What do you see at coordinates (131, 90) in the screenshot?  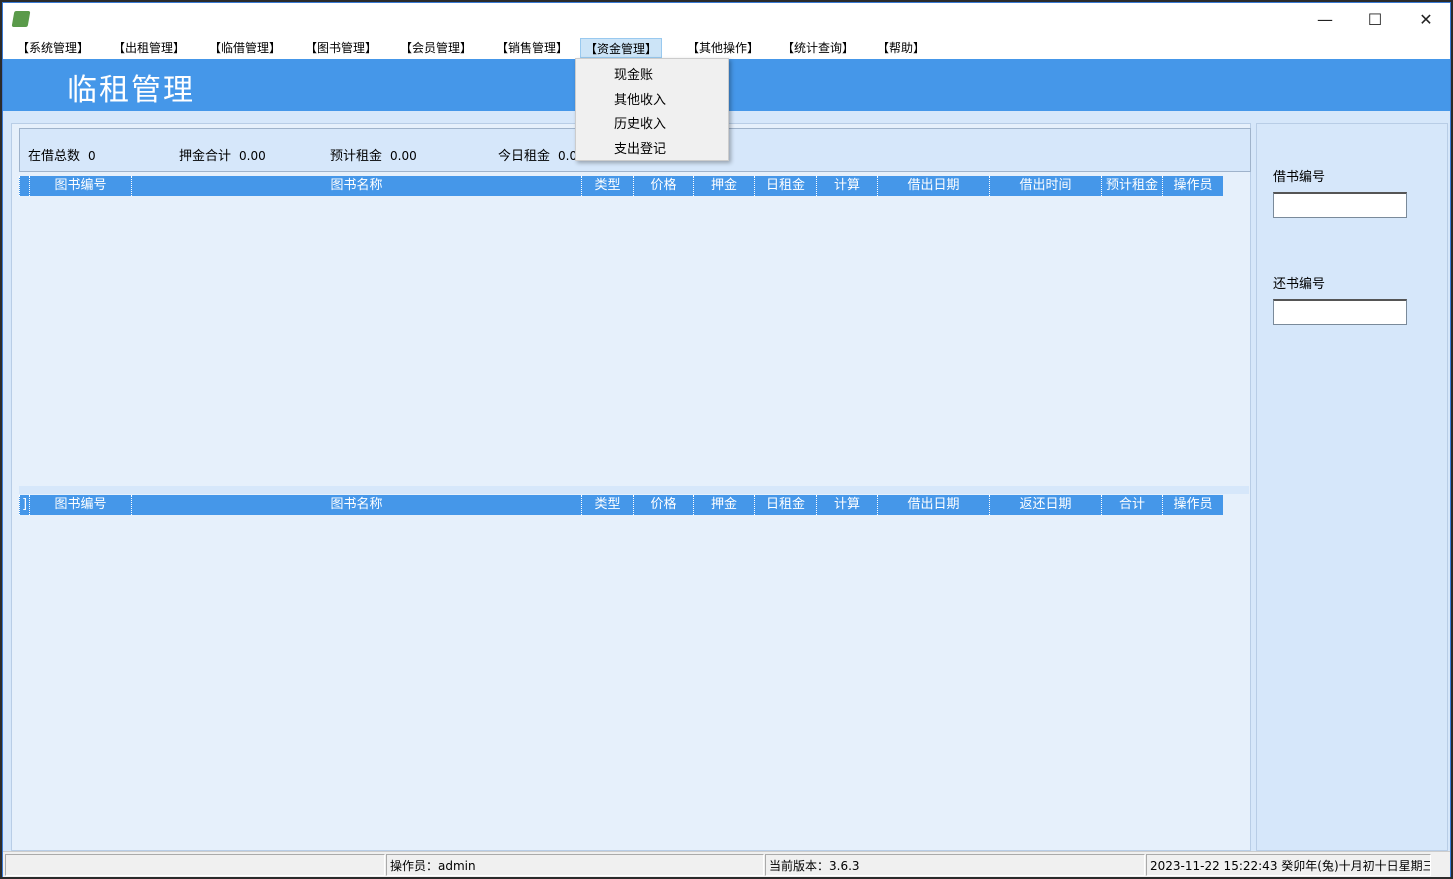 I see `page-title: 临租管理` at bounding box center [131, 90].